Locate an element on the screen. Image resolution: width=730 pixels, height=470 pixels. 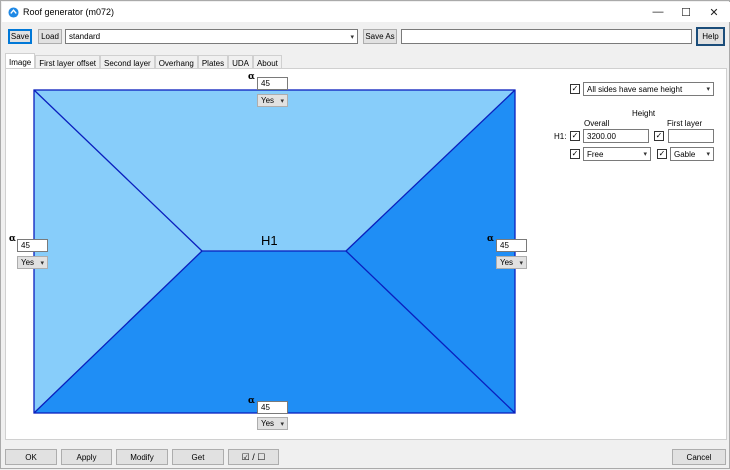
same-height-dropdown: All sides have same height ▾ is located at coordinates (648, 89).